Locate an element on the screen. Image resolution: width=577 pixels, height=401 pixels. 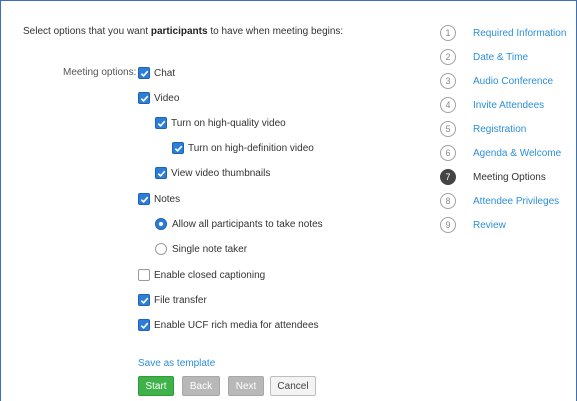
start-button: Start is located at coordinates (156, 386).